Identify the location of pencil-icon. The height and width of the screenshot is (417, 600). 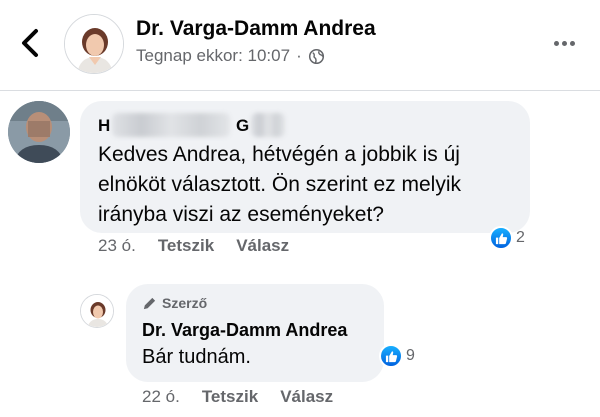
(149, 303).